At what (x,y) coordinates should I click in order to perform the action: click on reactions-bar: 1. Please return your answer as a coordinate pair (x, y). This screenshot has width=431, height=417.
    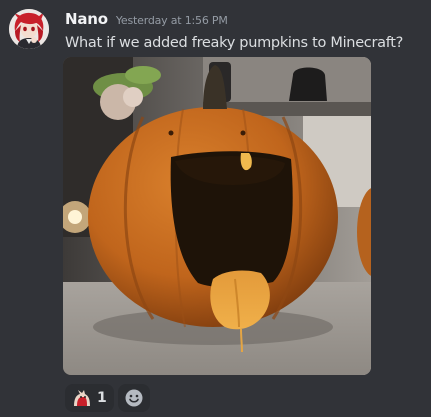
    Looking at the image, I should click on (107, 398).